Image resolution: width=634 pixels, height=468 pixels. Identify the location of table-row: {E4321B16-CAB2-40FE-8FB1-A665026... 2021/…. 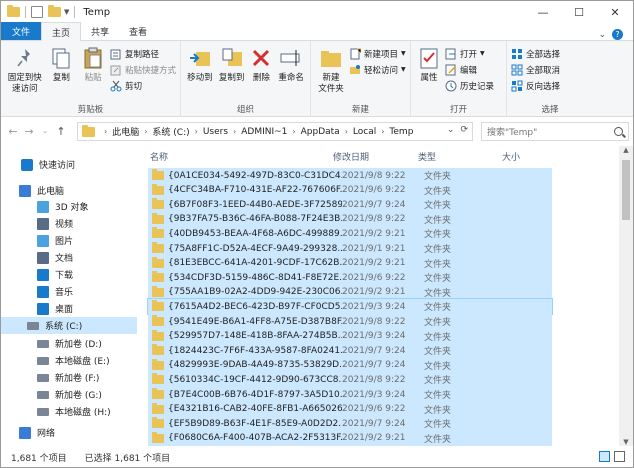
(350, 409).